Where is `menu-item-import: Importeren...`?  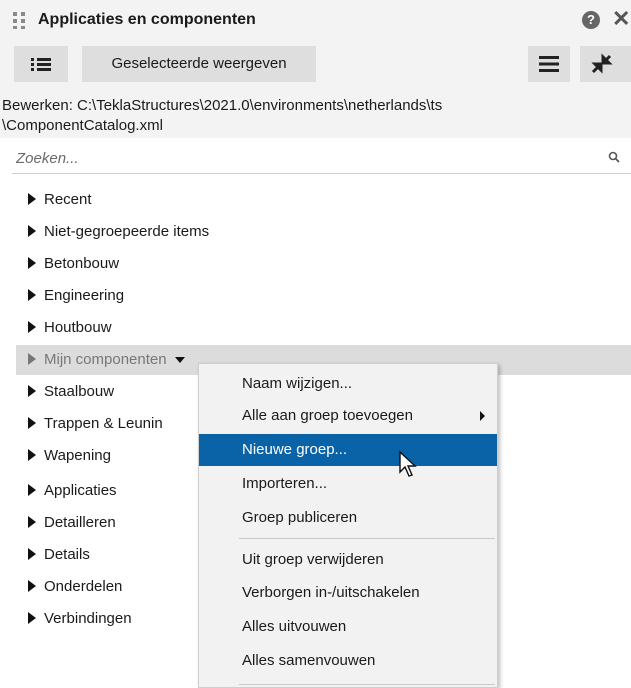 menu-item-import: Importeren... is located at coordinates (348, 484).